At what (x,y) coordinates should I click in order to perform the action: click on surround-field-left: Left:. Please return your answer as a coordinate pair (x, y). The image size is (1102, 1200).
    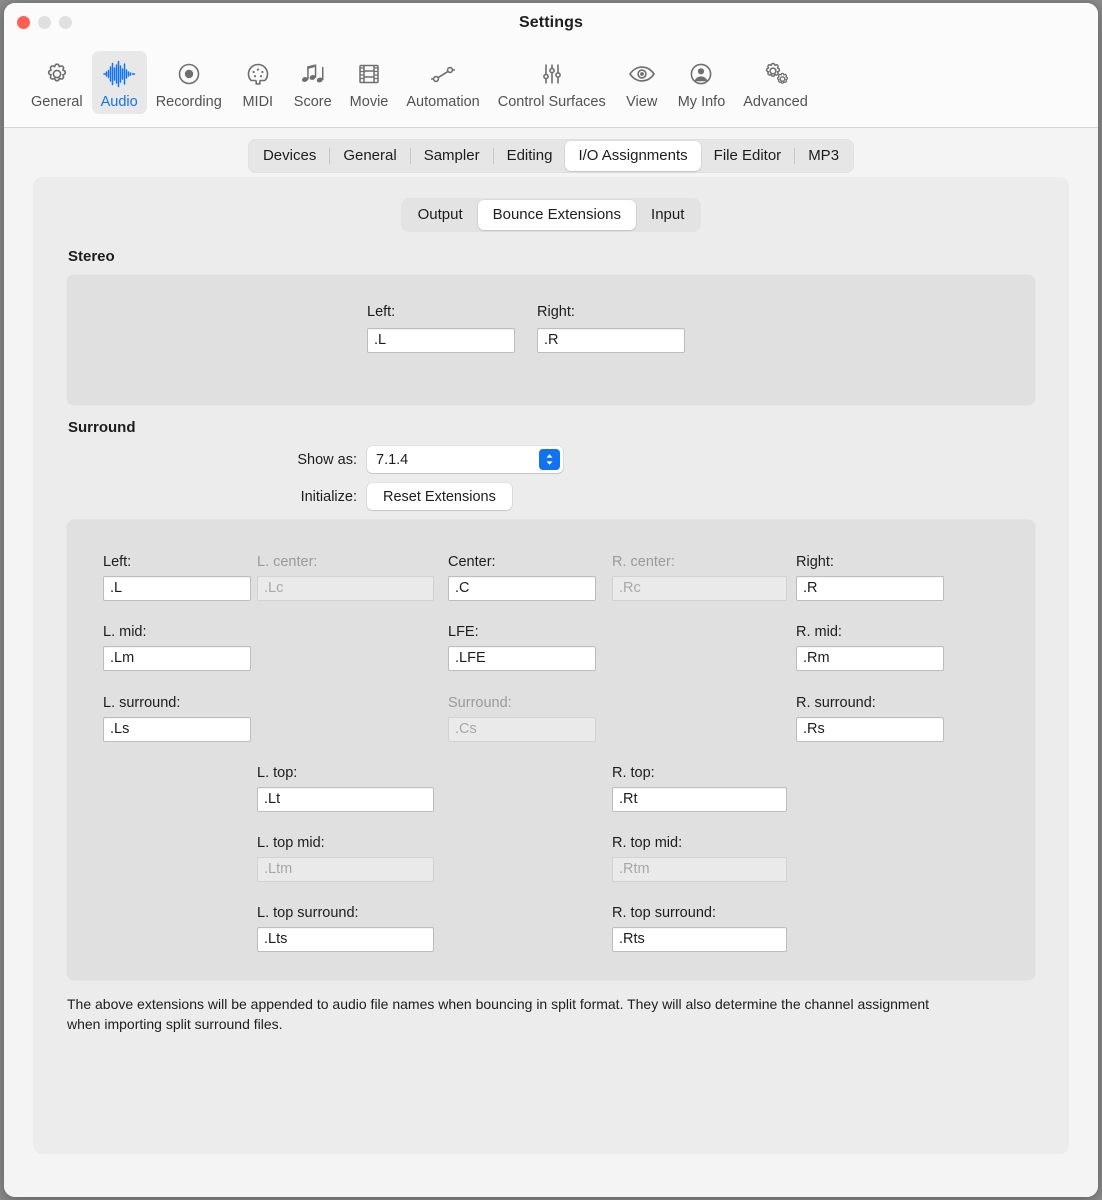
    Looking at the image, I should click on (177, 577).